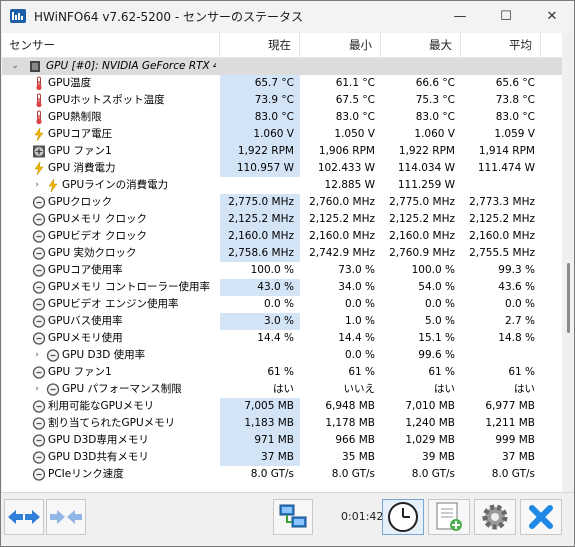  Describe the element at coordinates (260, 45) in the screenshot. I see `column-header-current: 現在` at that location.